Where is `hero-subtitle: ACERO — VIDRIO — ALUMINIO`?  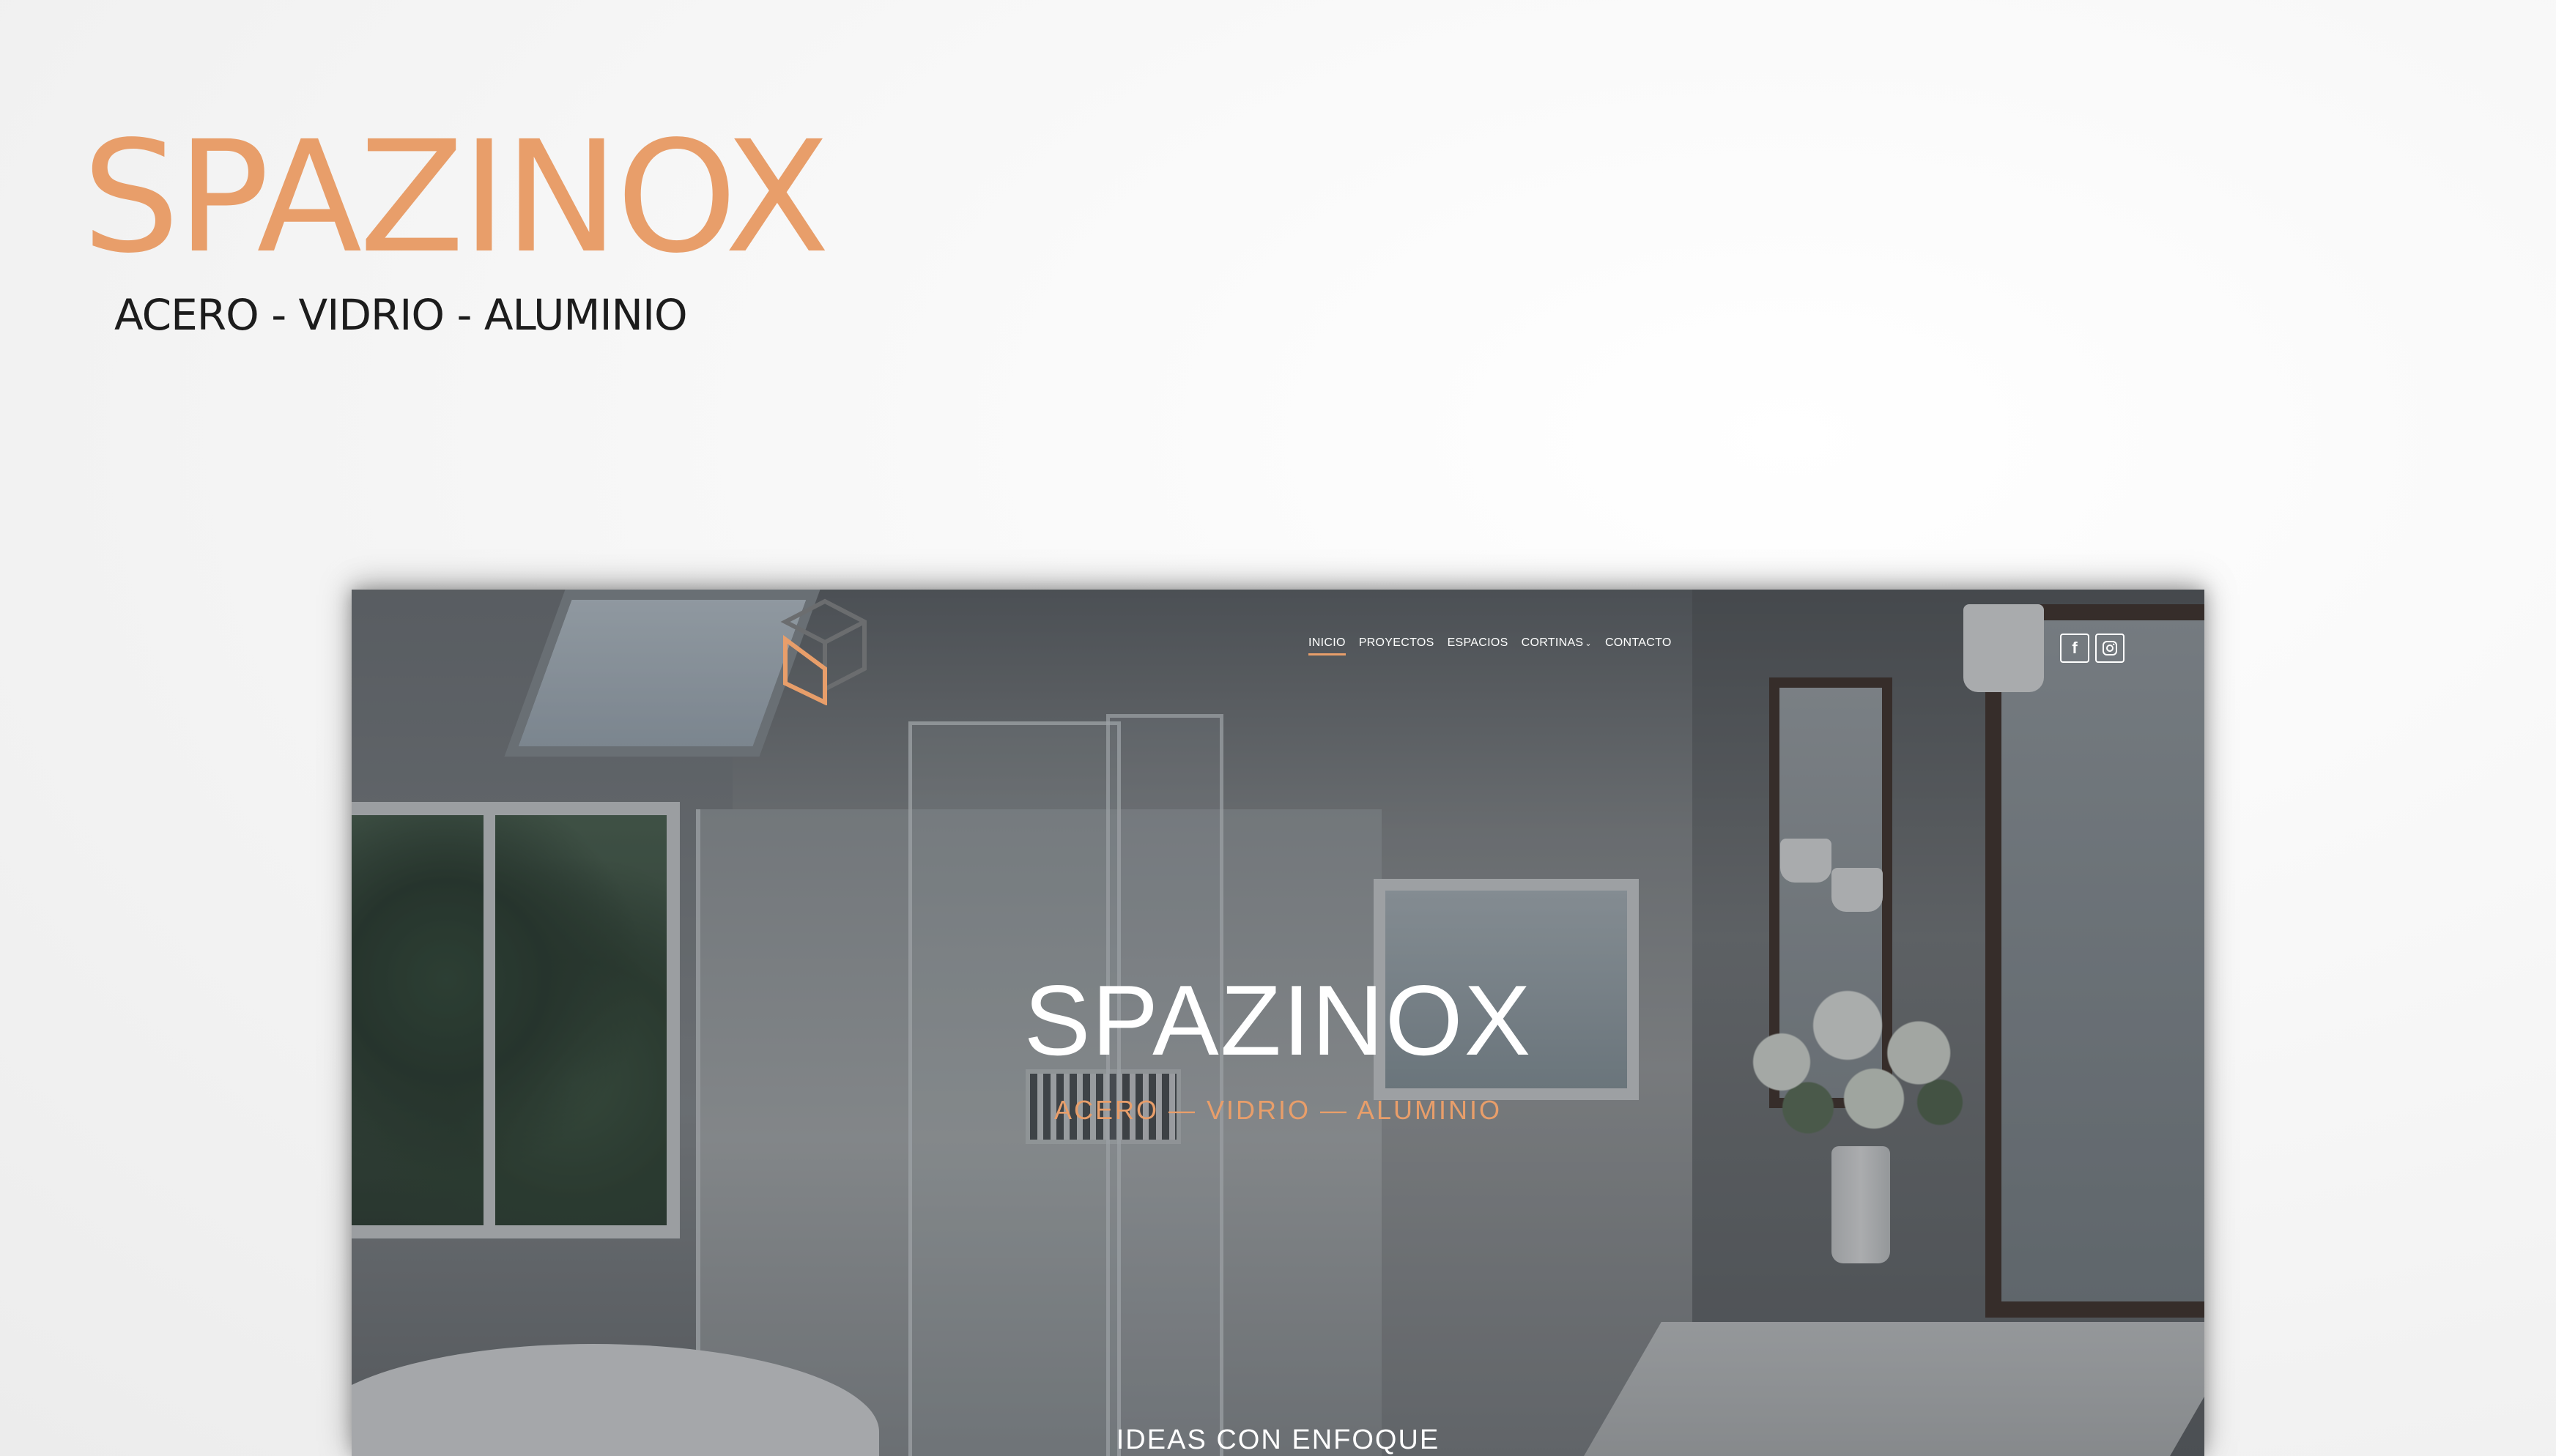 hero-subtitle: ACERO — VIDRIO — ALUMINIO is located at coordinates (1278, 1110).